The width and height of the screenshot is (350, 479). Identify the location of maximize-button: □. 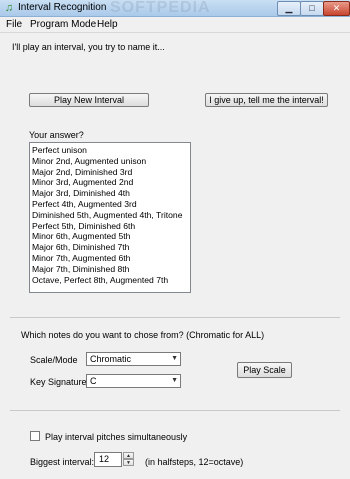
(312, 8).